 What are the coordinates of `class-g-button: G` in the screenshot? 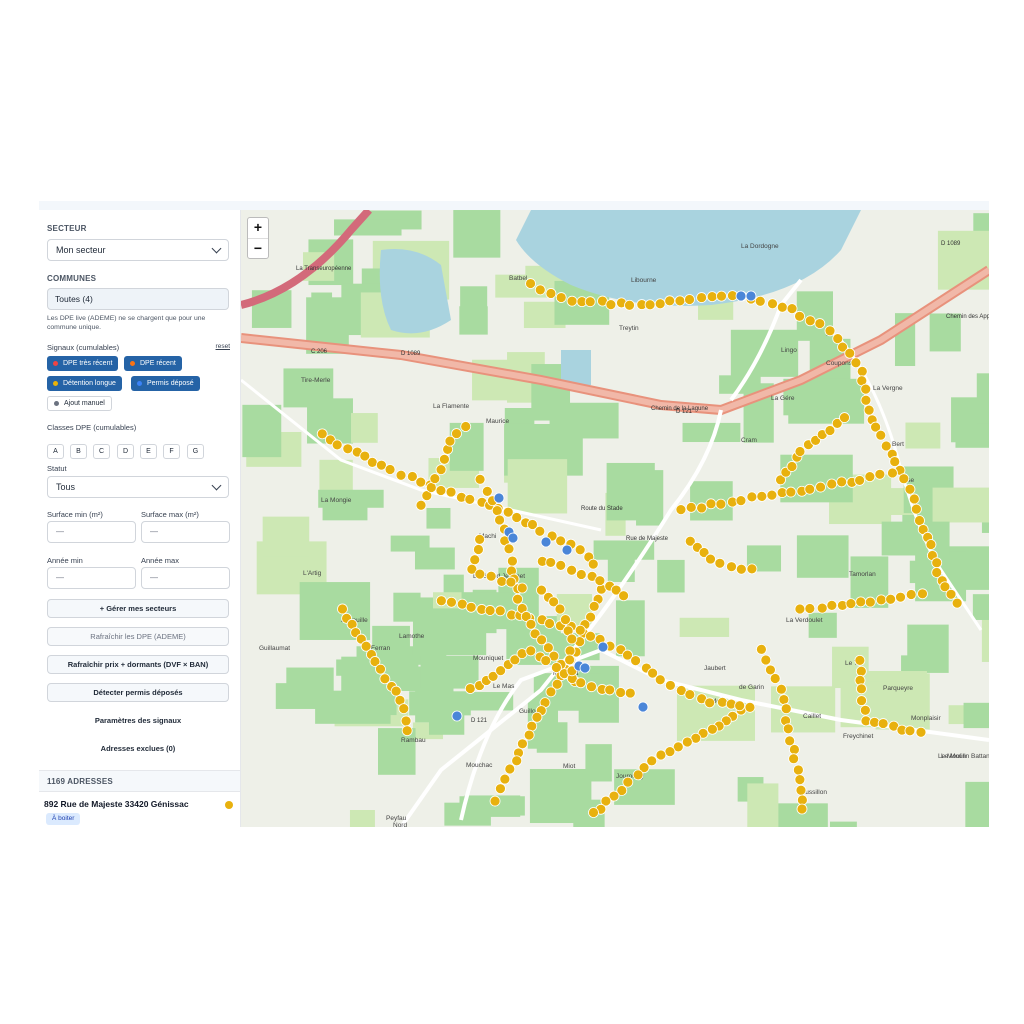 It's located at (195, 451).